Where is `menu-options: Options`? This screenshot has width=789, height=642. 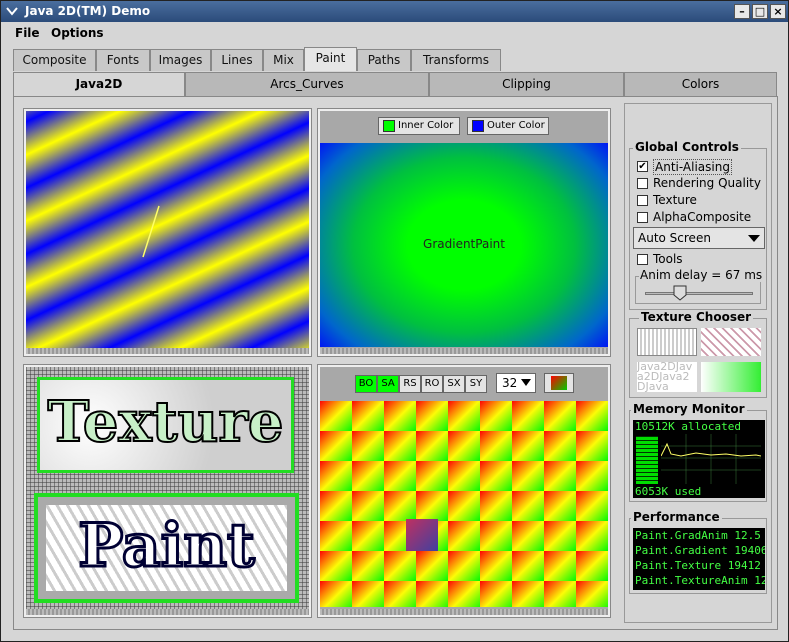
menu-options: Options is located at coordinates (77, 33).